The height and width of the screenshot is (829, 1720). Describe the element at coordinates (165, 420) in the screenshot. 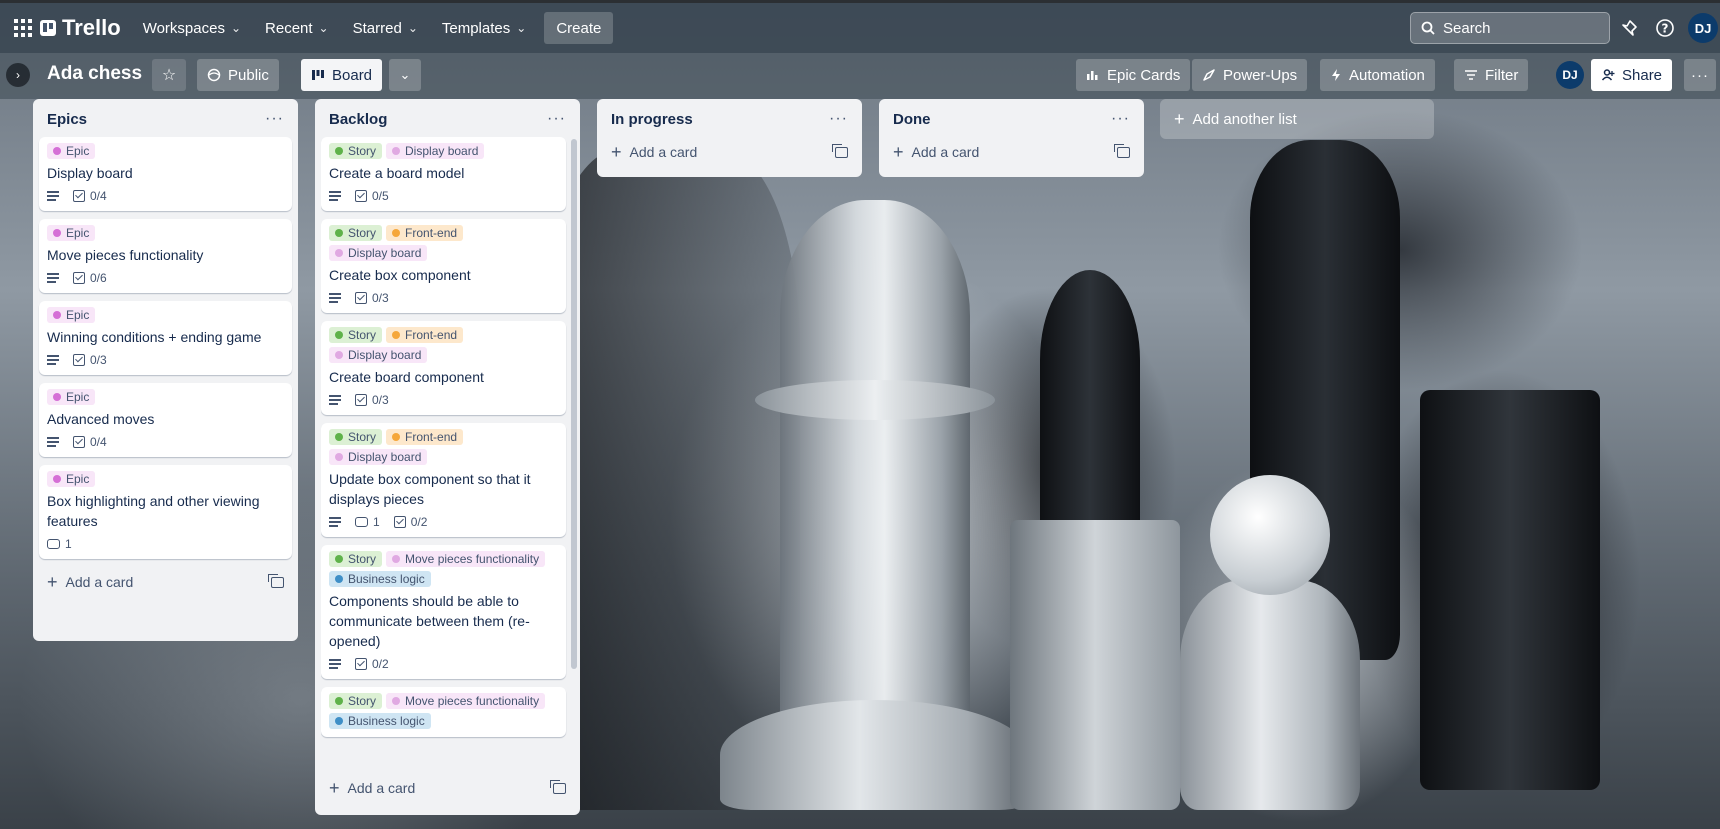

I see `card: Epic Advanced moves 0/4` at that location.